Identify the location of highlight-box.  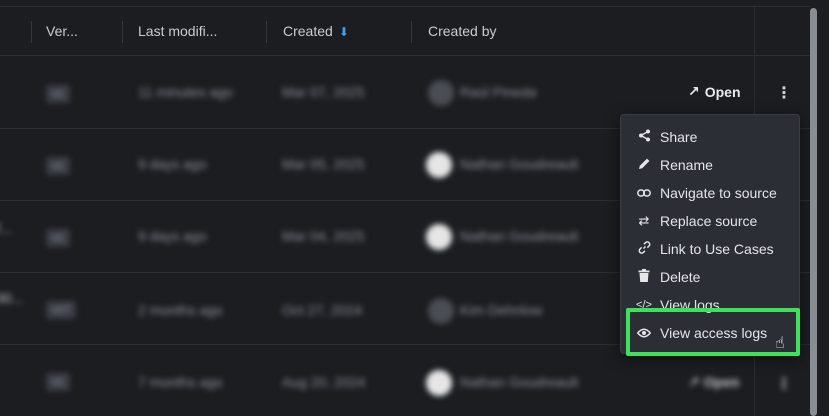
(713, 332).